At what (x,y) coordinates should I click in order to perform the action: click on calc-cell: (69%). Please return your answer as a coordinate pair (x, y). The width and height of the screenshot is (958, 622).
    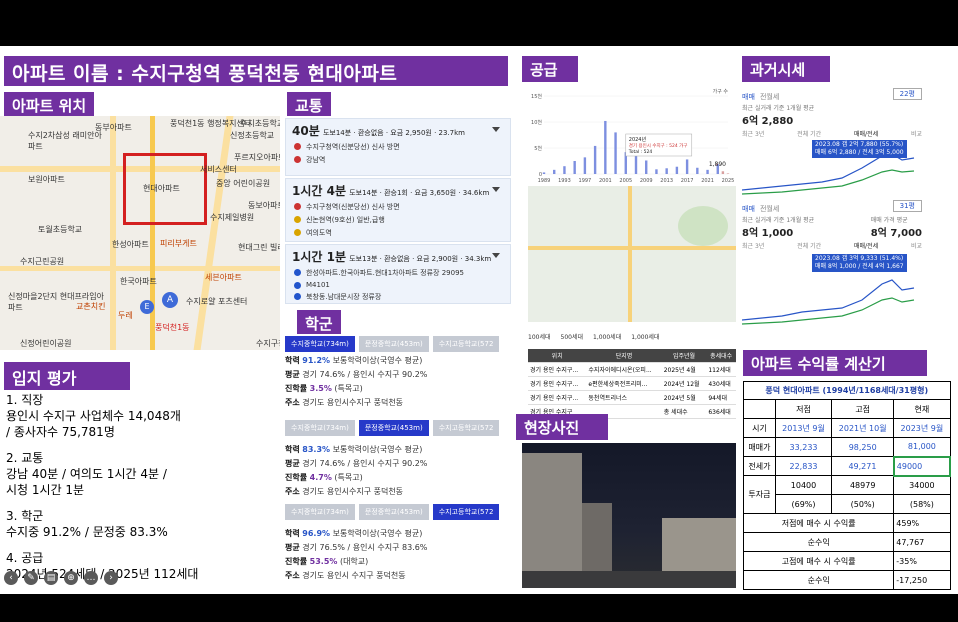
    Looking at the image, I should click on (803, 504).